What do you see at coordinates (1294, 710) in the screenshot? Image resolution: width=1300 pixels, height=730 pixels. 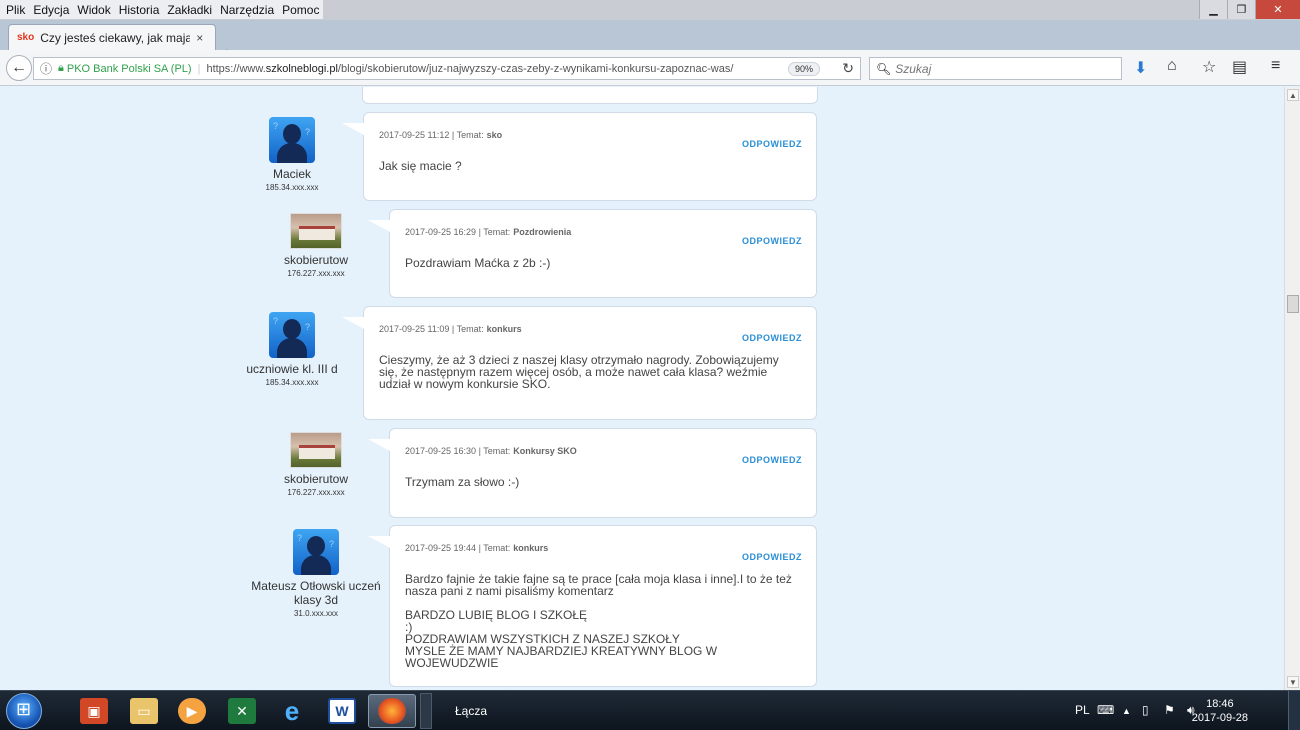 I see `show-desktop-button` at bounding box center [1294, 710].